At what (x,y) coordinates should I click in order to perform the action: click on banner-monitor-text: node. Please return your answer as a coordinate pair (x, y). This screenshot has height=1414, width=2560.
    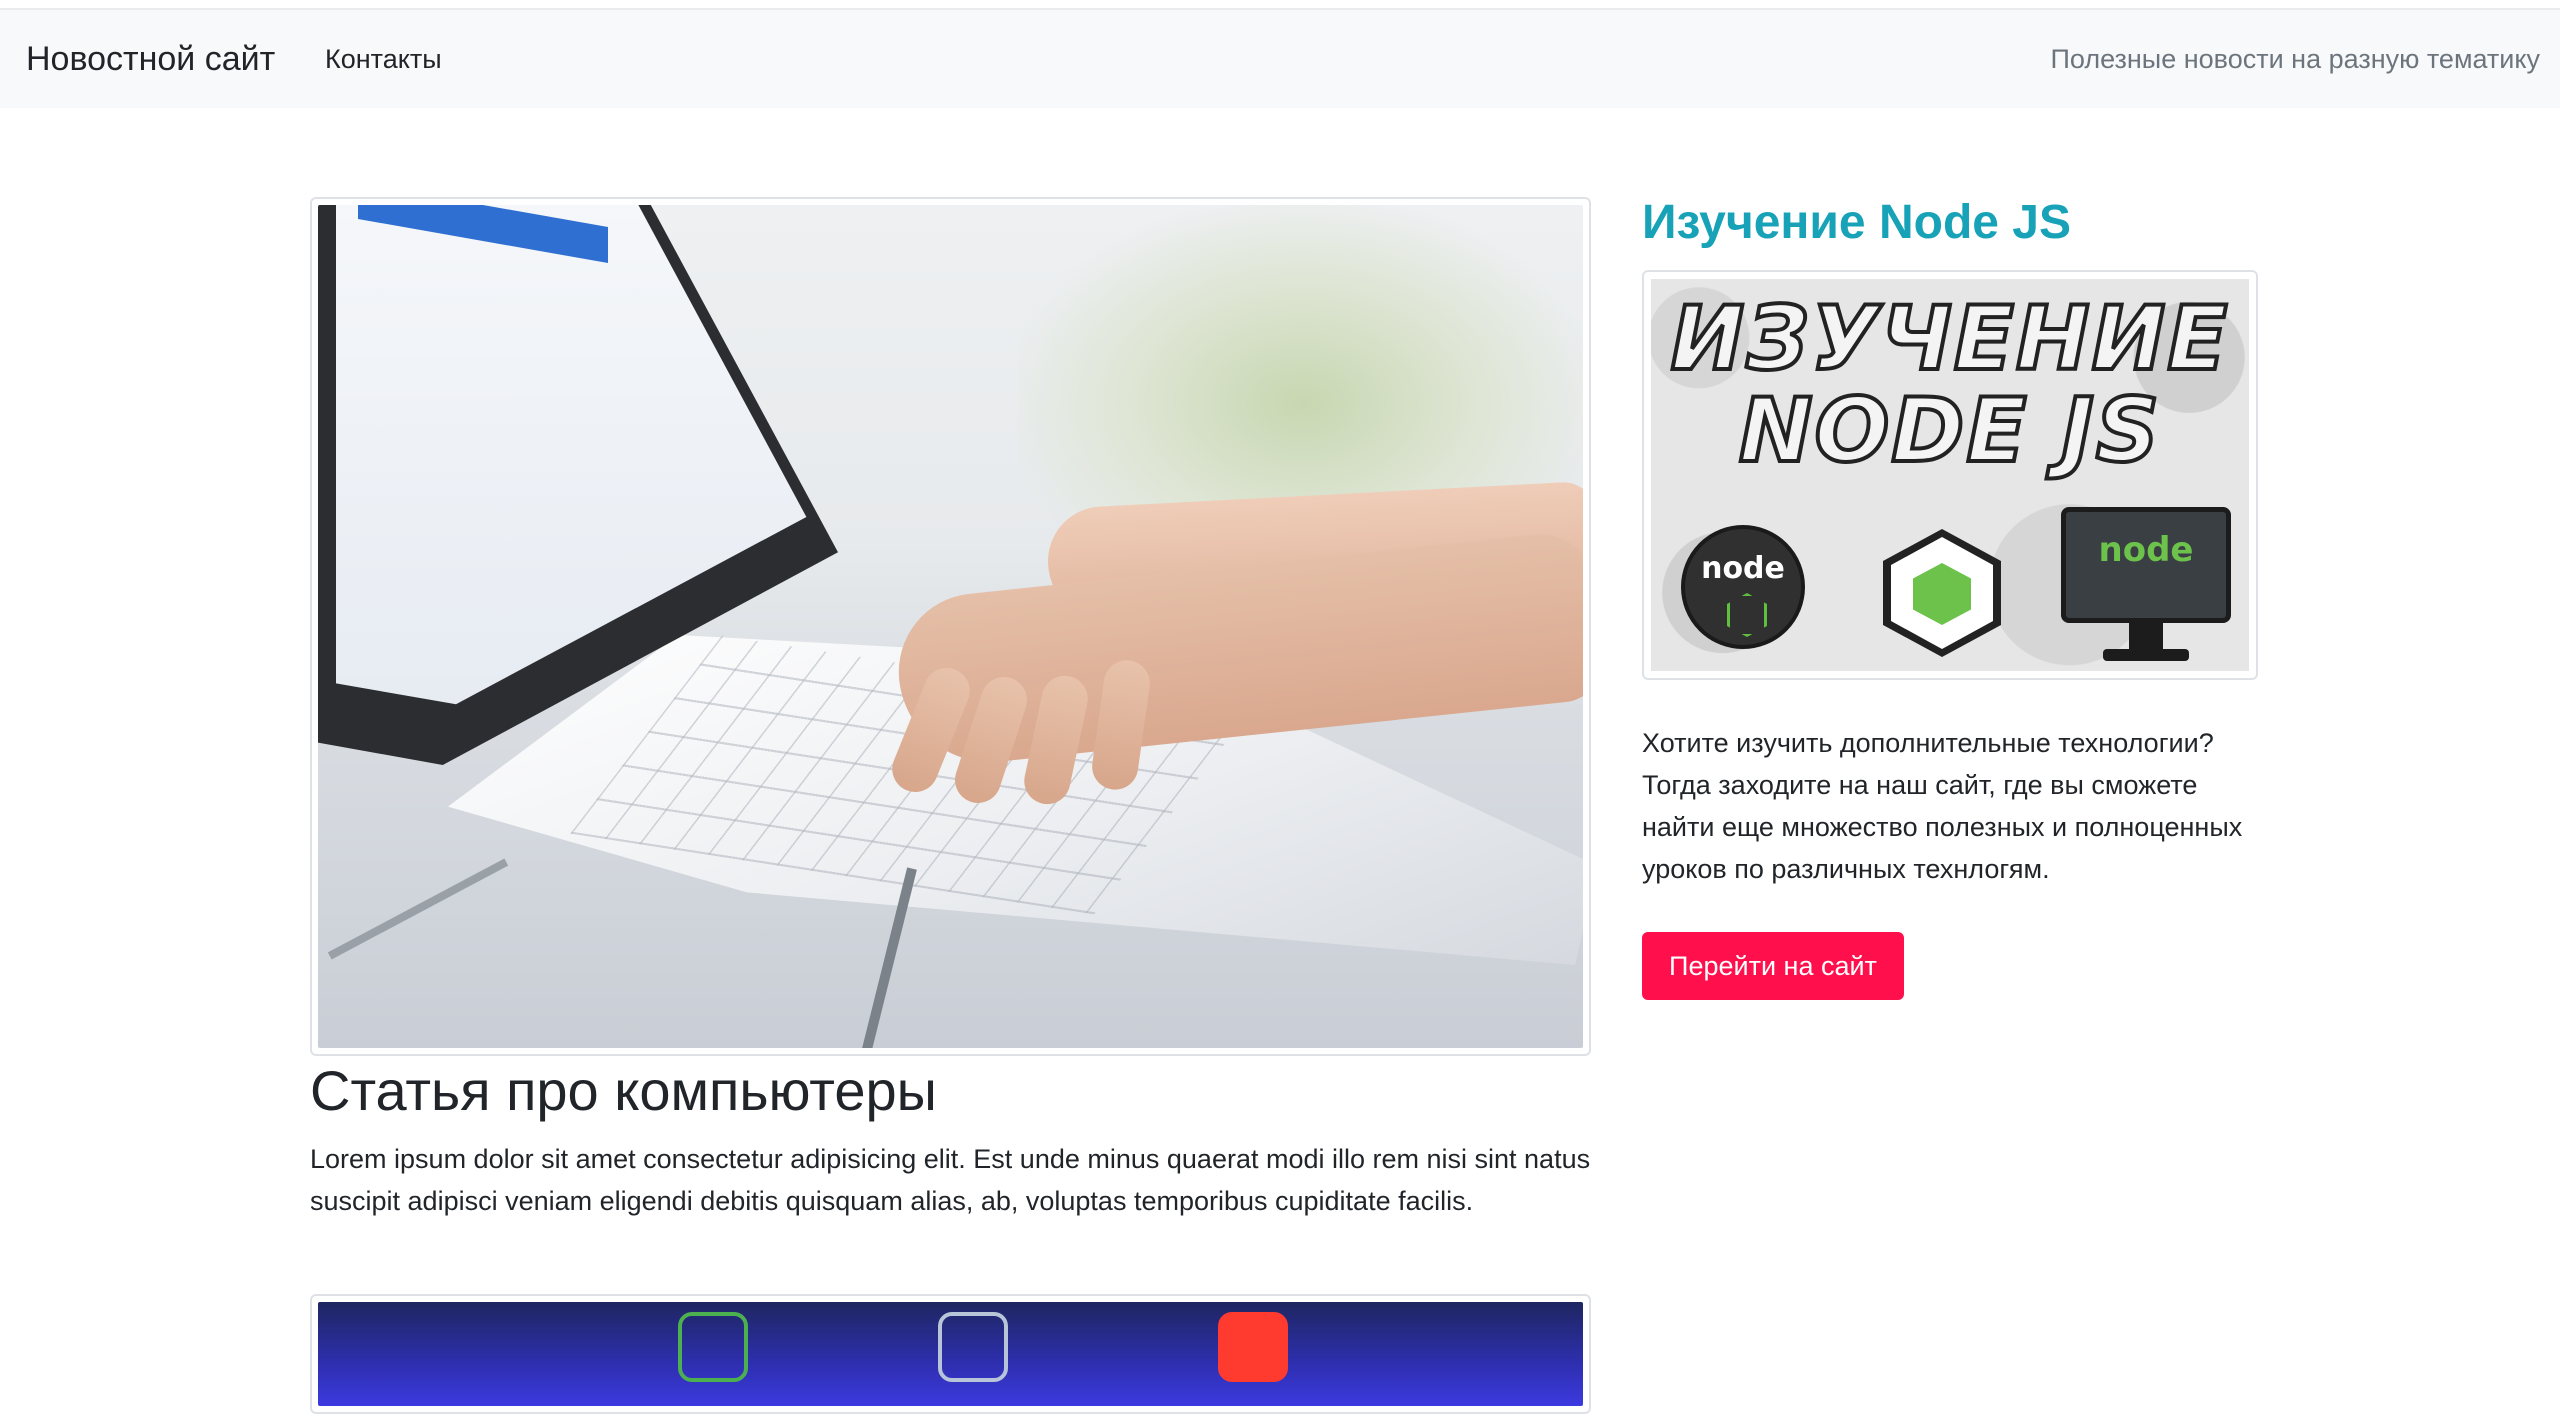
    Looking at the image, I should click on (2146, 550).